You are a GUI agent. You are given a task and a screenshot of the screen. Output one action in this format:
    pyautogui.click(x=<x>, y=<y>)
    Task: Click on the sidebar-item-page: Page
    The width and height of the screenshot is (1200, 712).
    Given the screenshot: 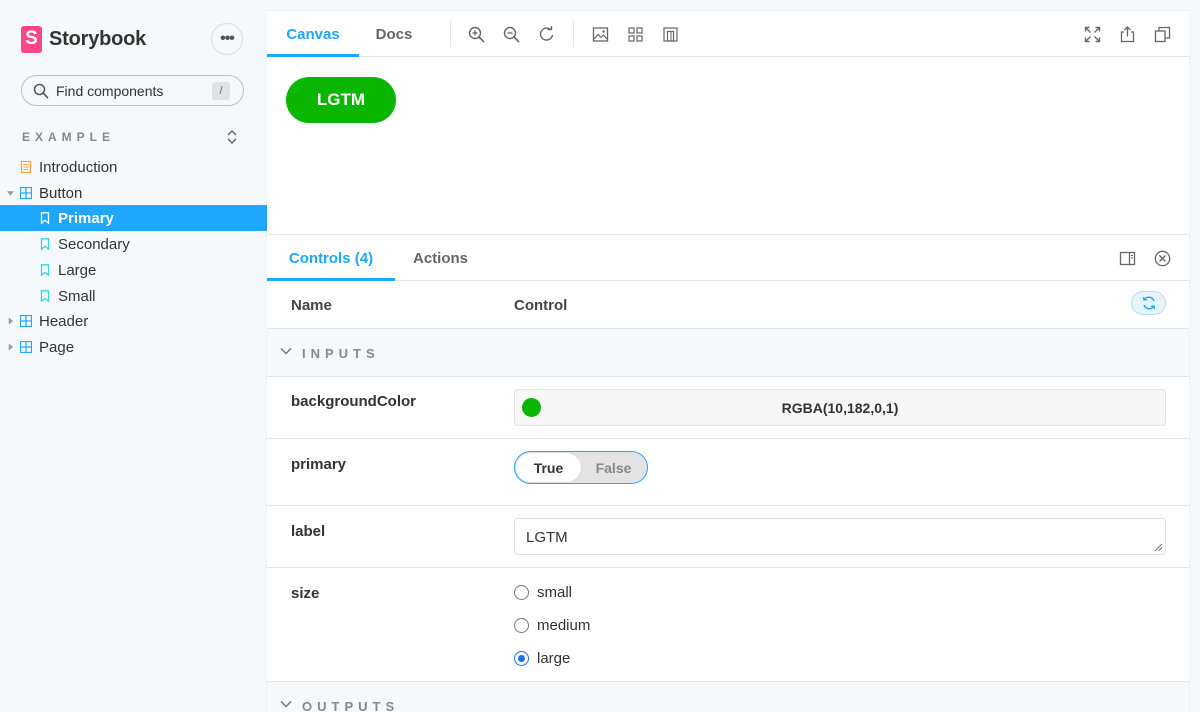 What is the action you would take?
    pyautogui.click(x=133, y=347)
    